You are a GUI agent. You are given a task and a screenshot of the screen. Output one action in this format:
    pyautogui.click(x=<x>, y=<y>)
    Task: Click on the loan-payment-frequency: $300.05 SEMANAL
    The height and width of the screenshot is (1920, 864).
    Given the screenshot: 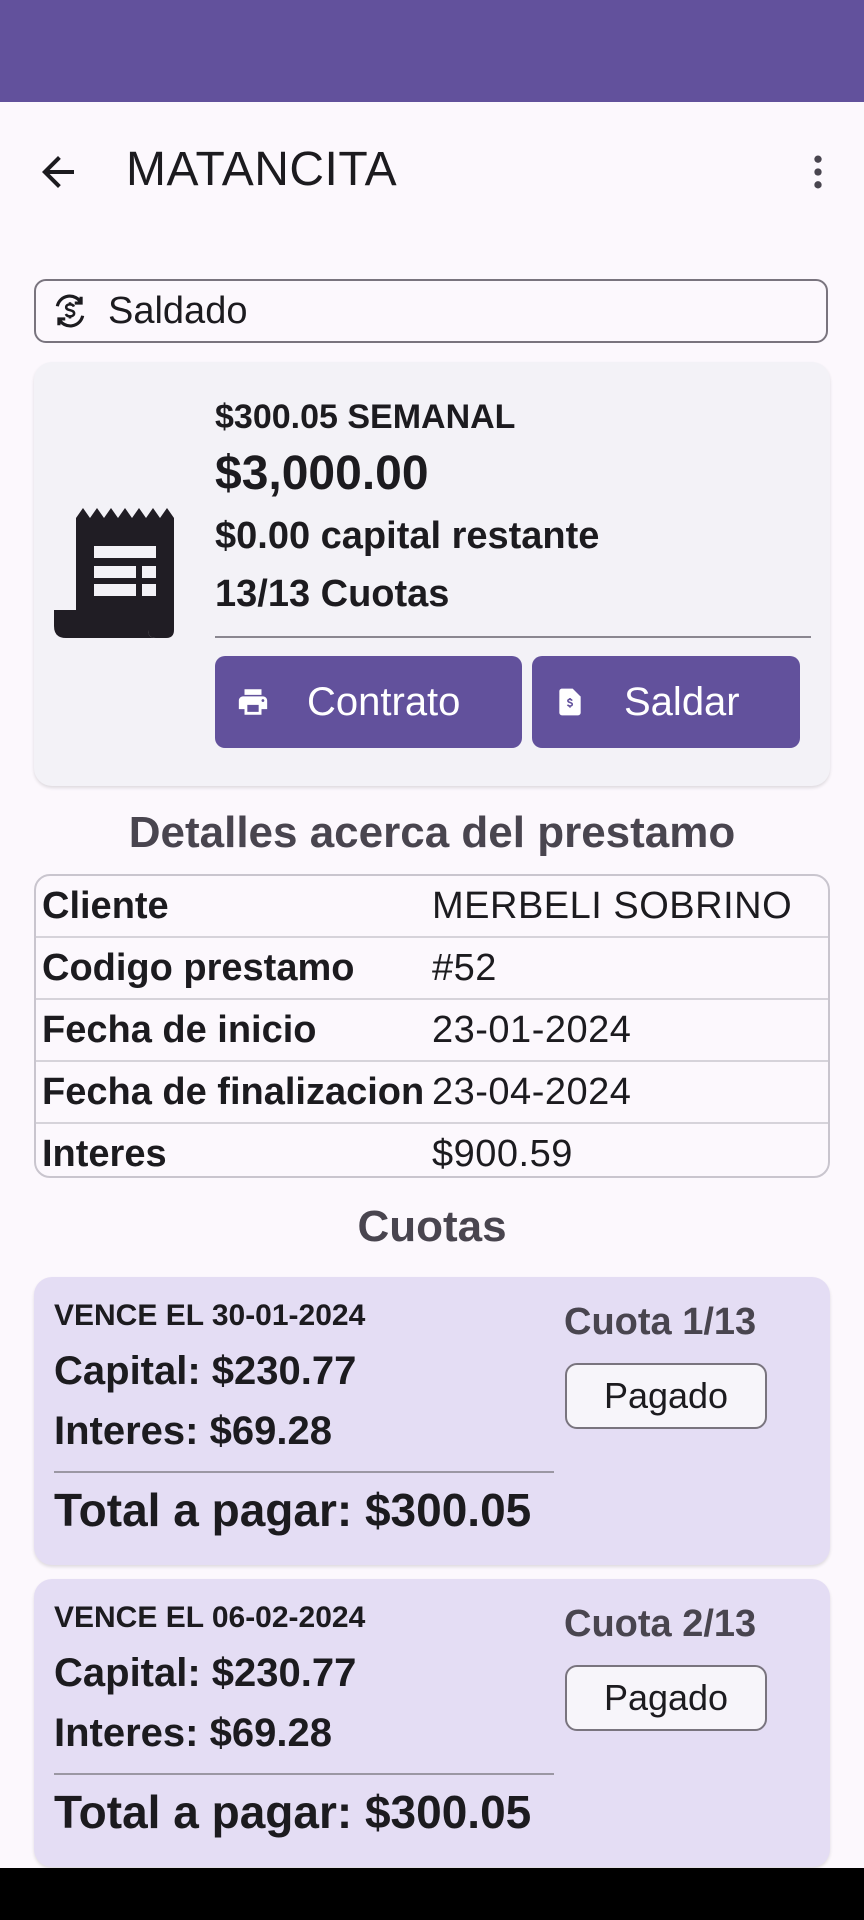 What is the action you would take?
    pyautogui.click(x=365, y=417)
    